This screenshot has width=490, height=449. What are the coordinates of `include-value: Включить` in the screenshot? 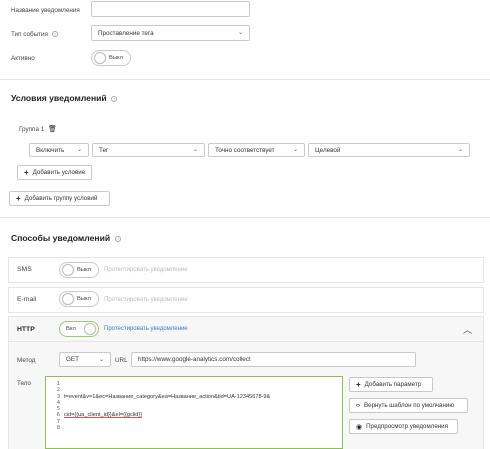 It's located at (50, 150).